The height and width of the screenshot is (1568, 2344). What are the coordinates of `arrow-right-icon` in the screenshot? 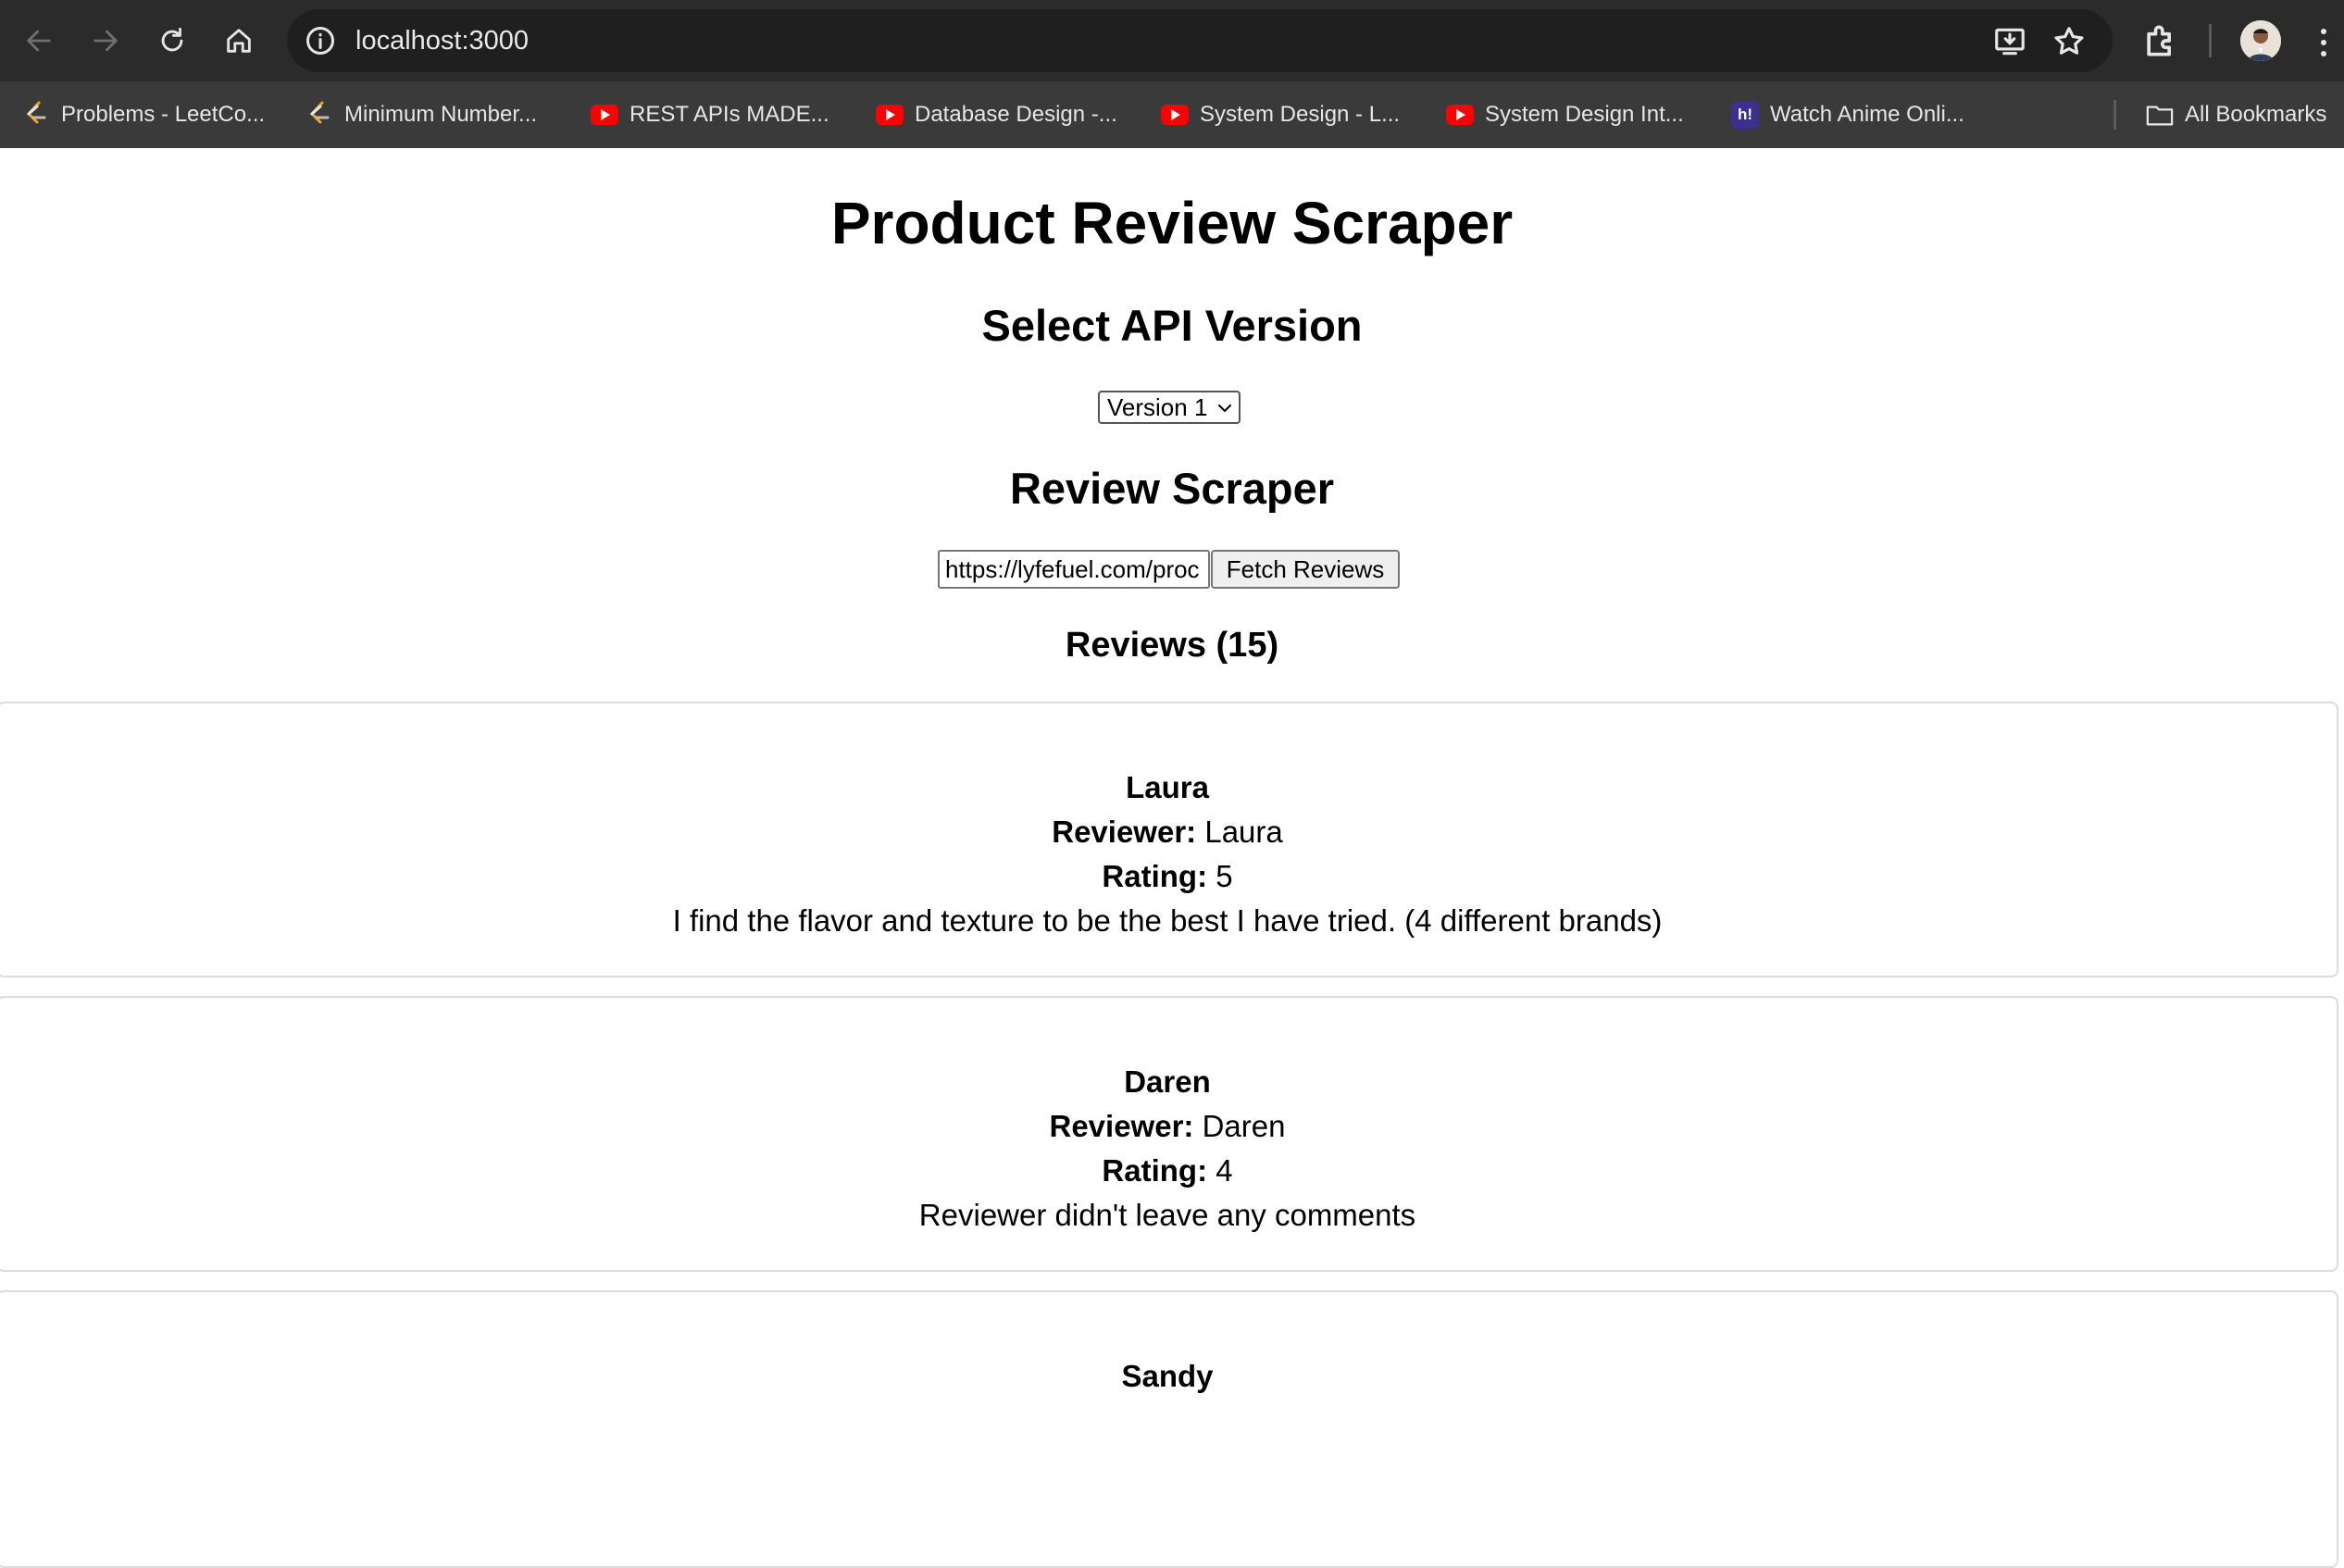 It's located at (106, 41).